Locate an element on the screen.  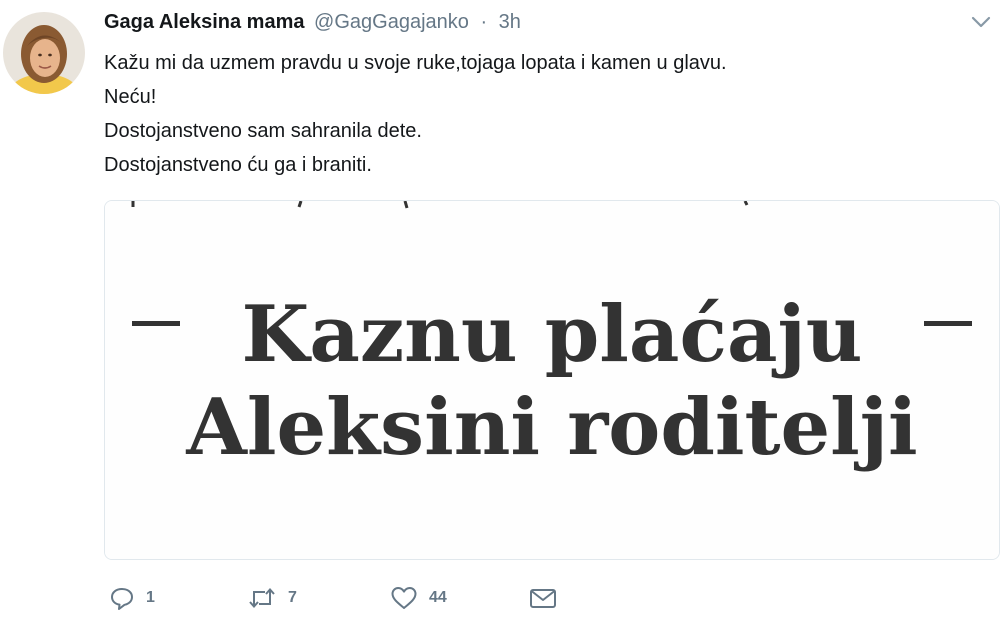
envelope-icon is located at coordinates (543, 598).